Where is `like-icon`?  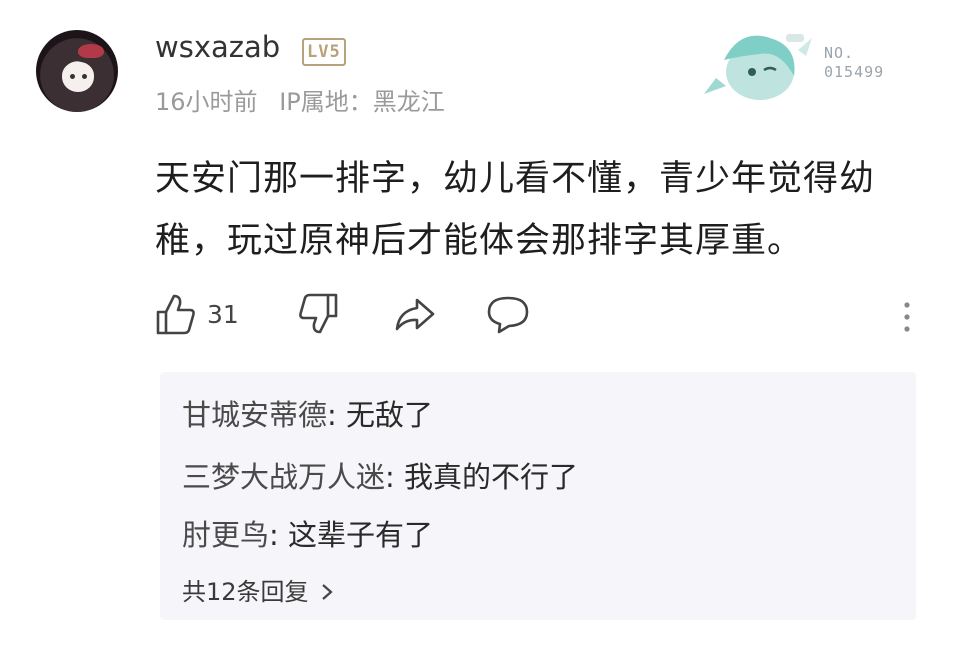 like-icon is located at coordinates (175, 314).